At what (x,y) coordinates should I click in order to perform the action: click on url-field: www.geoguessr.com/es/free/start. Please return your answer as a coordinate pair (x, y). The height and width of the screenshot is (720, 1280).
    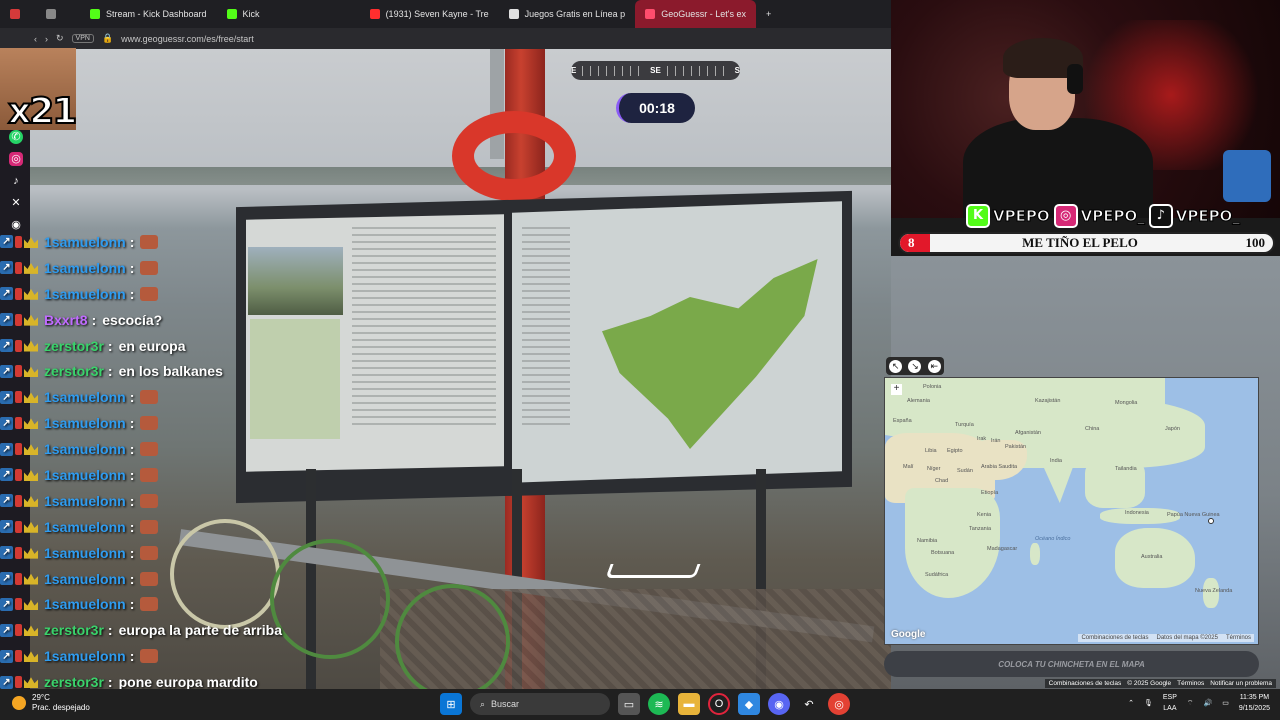
    Looking at the image, I should click on (187, 39).